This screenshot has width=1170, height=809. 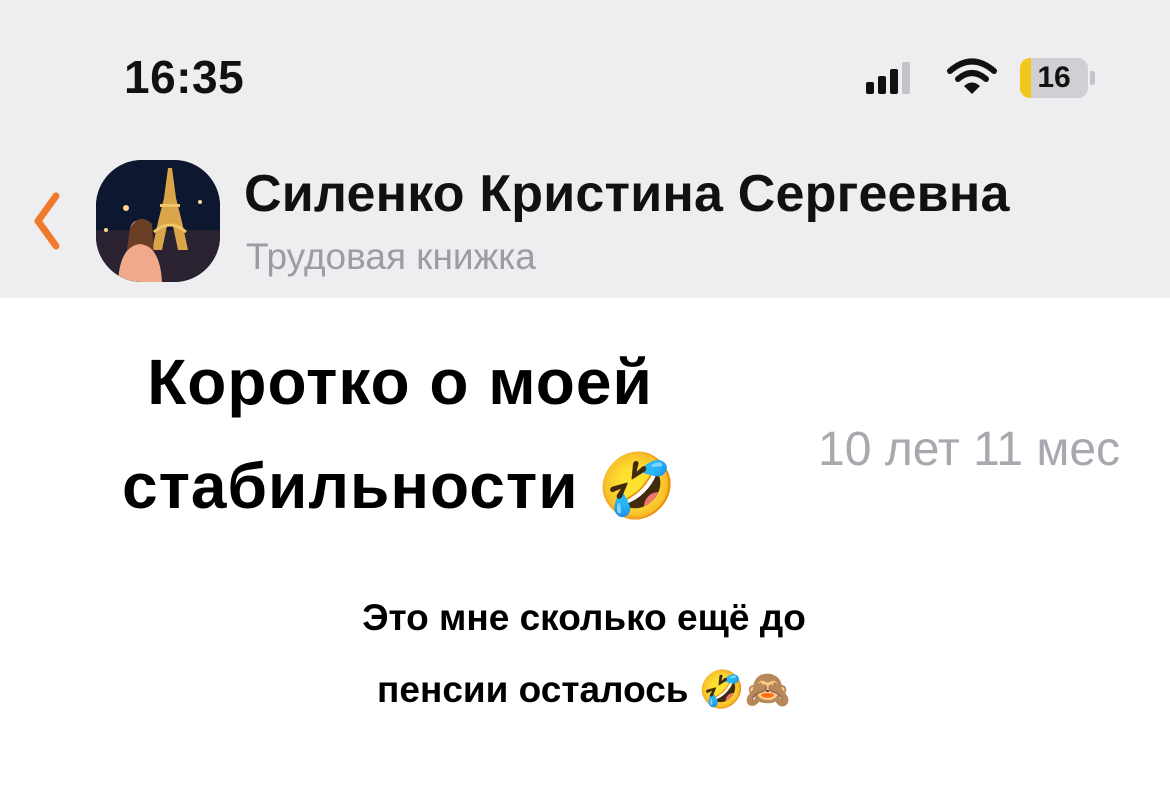 I want to click on battery-icon: 16, so click(x=1058, y=78).